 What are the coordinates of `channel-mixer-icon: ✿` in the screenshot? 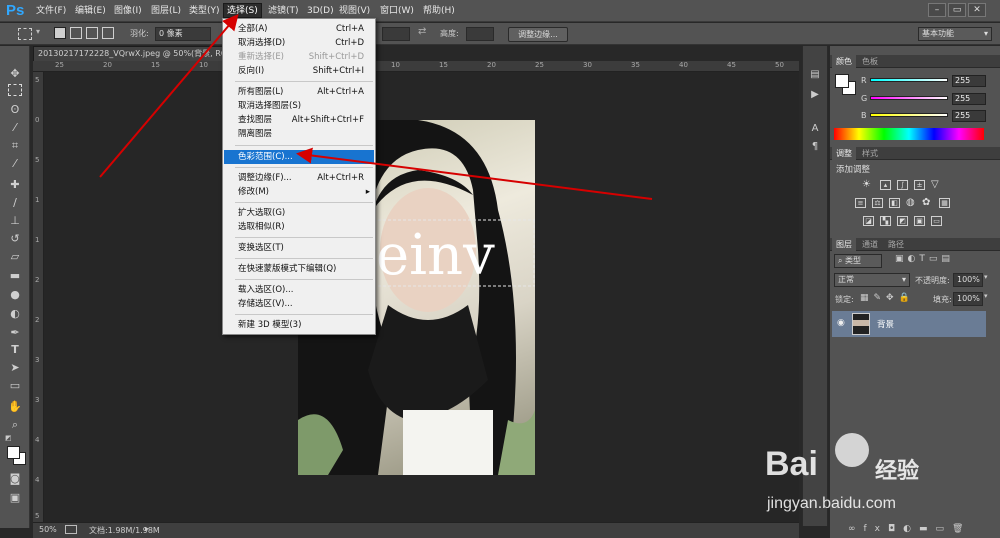 It's located at (926, 202).